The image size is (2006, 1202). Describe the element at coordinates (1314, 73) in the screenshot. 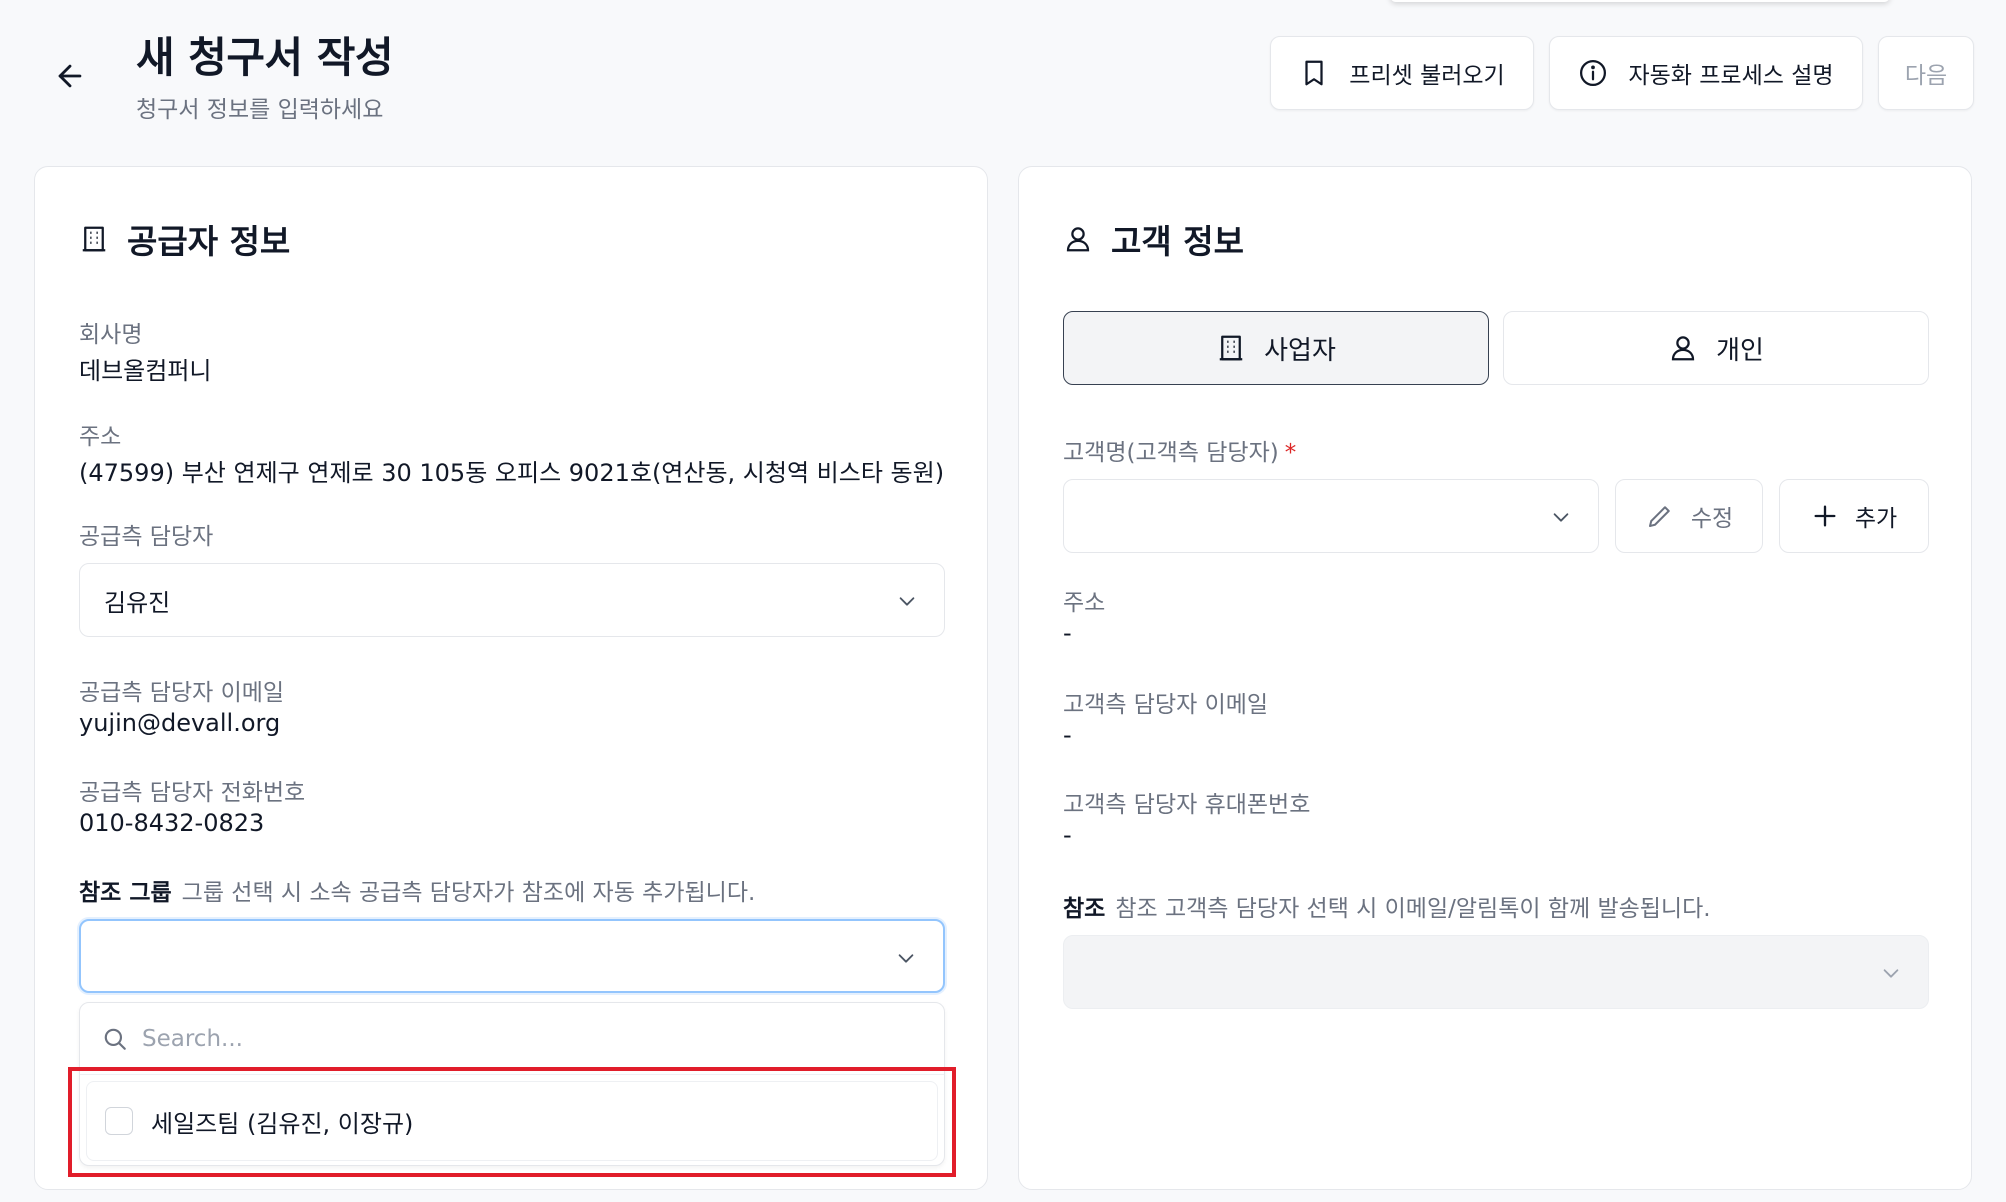

I see `bookmark-icon` at that location.